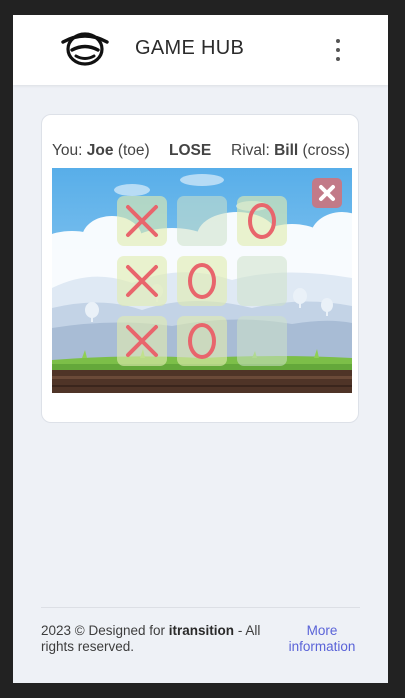 Image resolution: width=405 pixels, height=698 pixels. Describe the element at coordinates (326, 150) in the screenshot. I see `rival-role: (cross)` at that location.